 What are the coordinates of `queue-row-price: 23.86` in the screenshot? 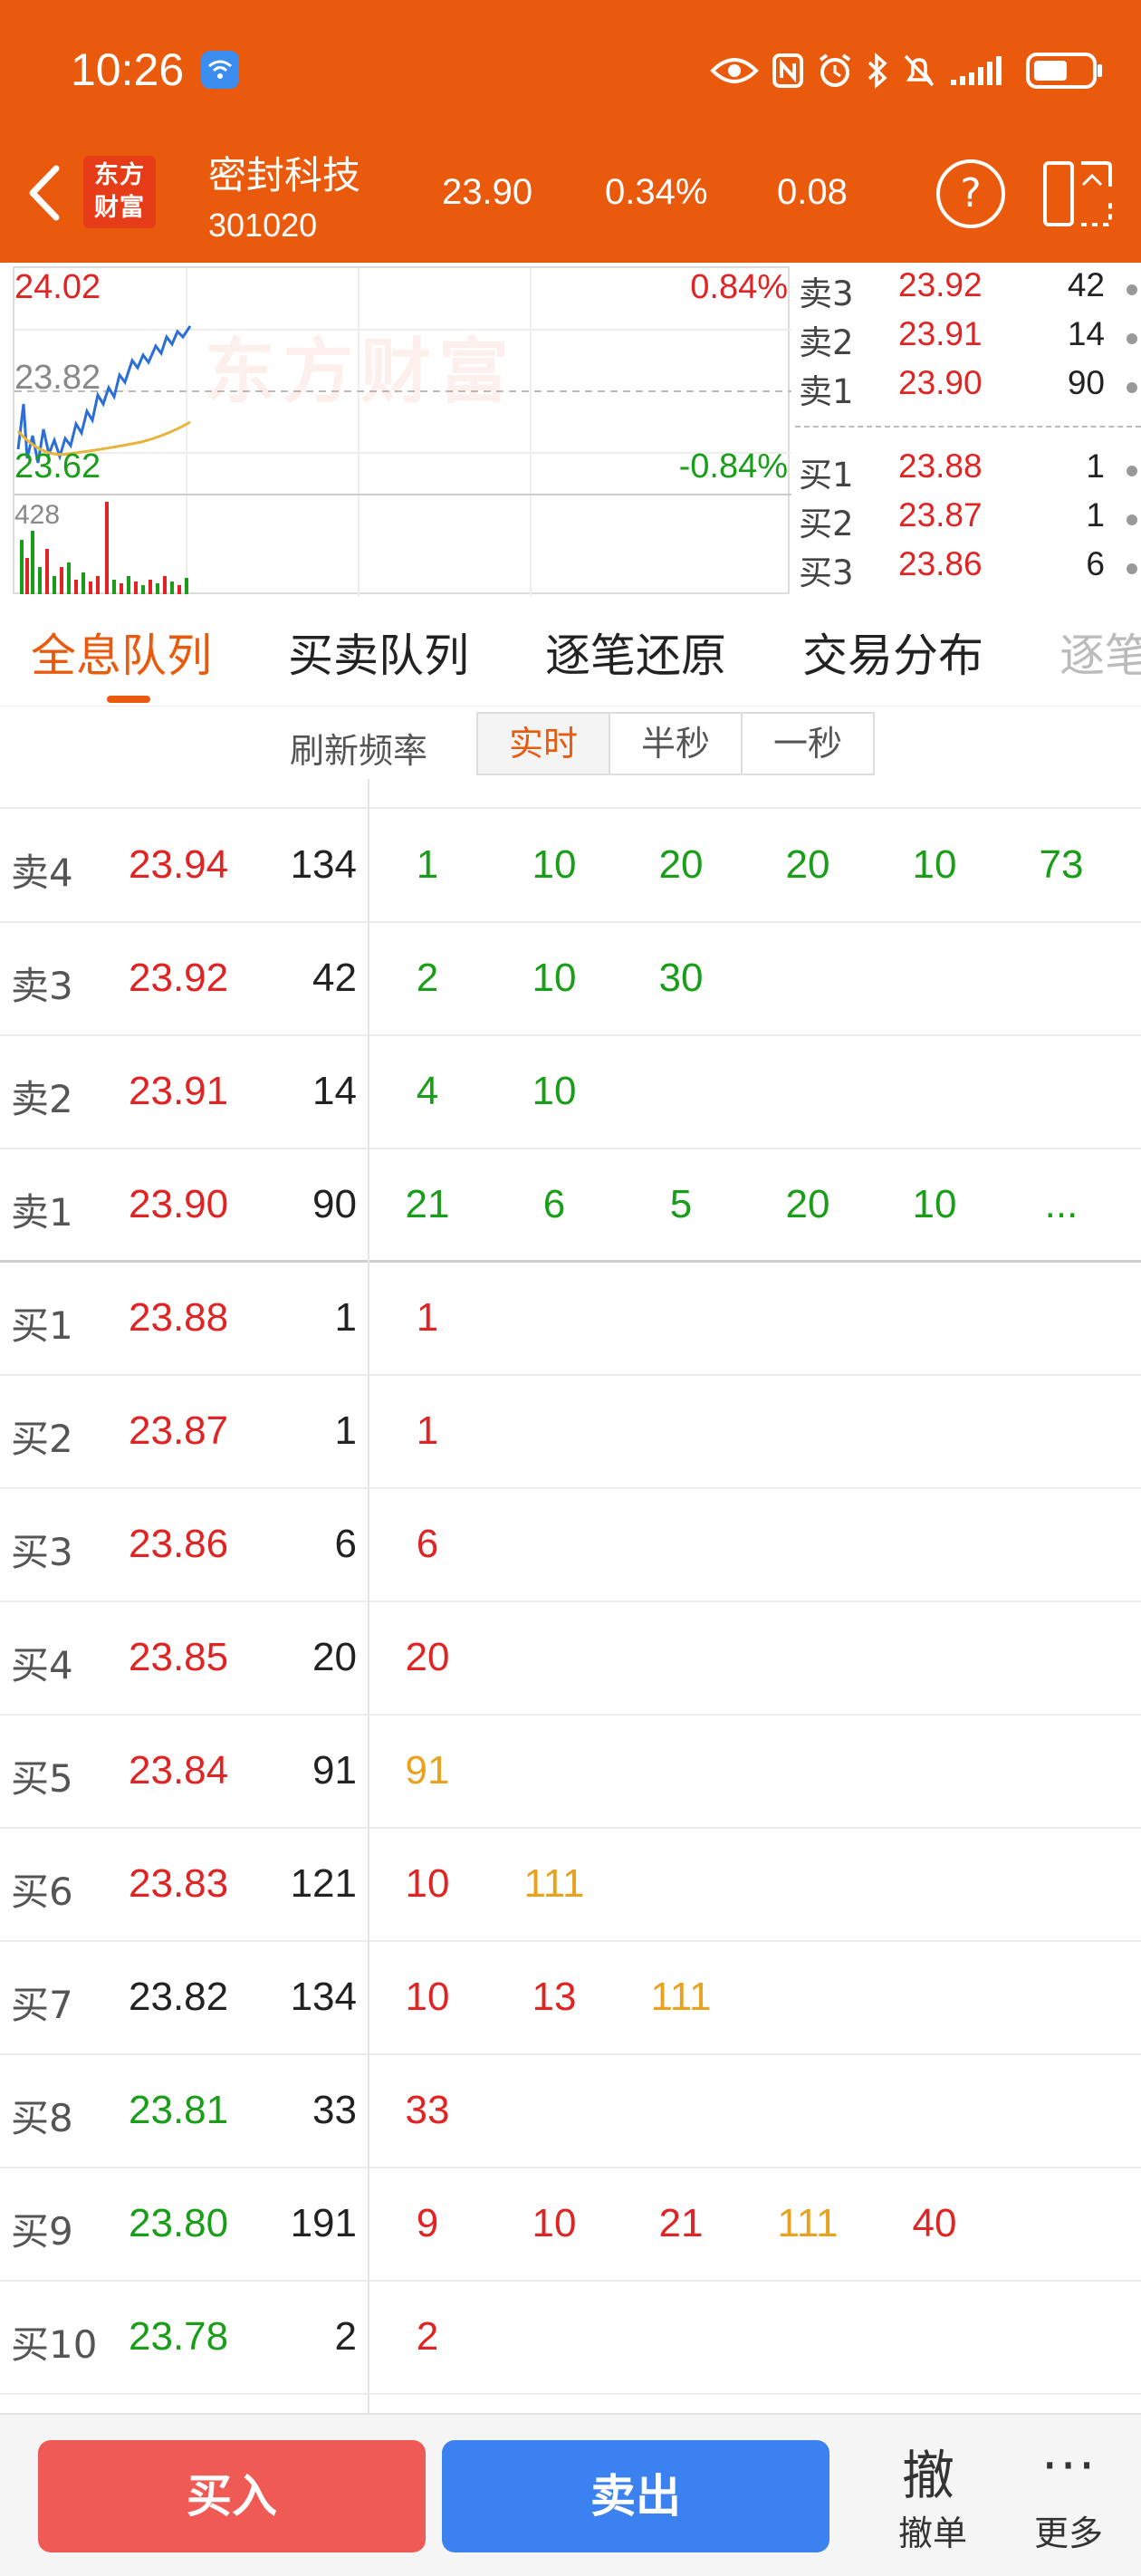 It's located at (179, 1544).